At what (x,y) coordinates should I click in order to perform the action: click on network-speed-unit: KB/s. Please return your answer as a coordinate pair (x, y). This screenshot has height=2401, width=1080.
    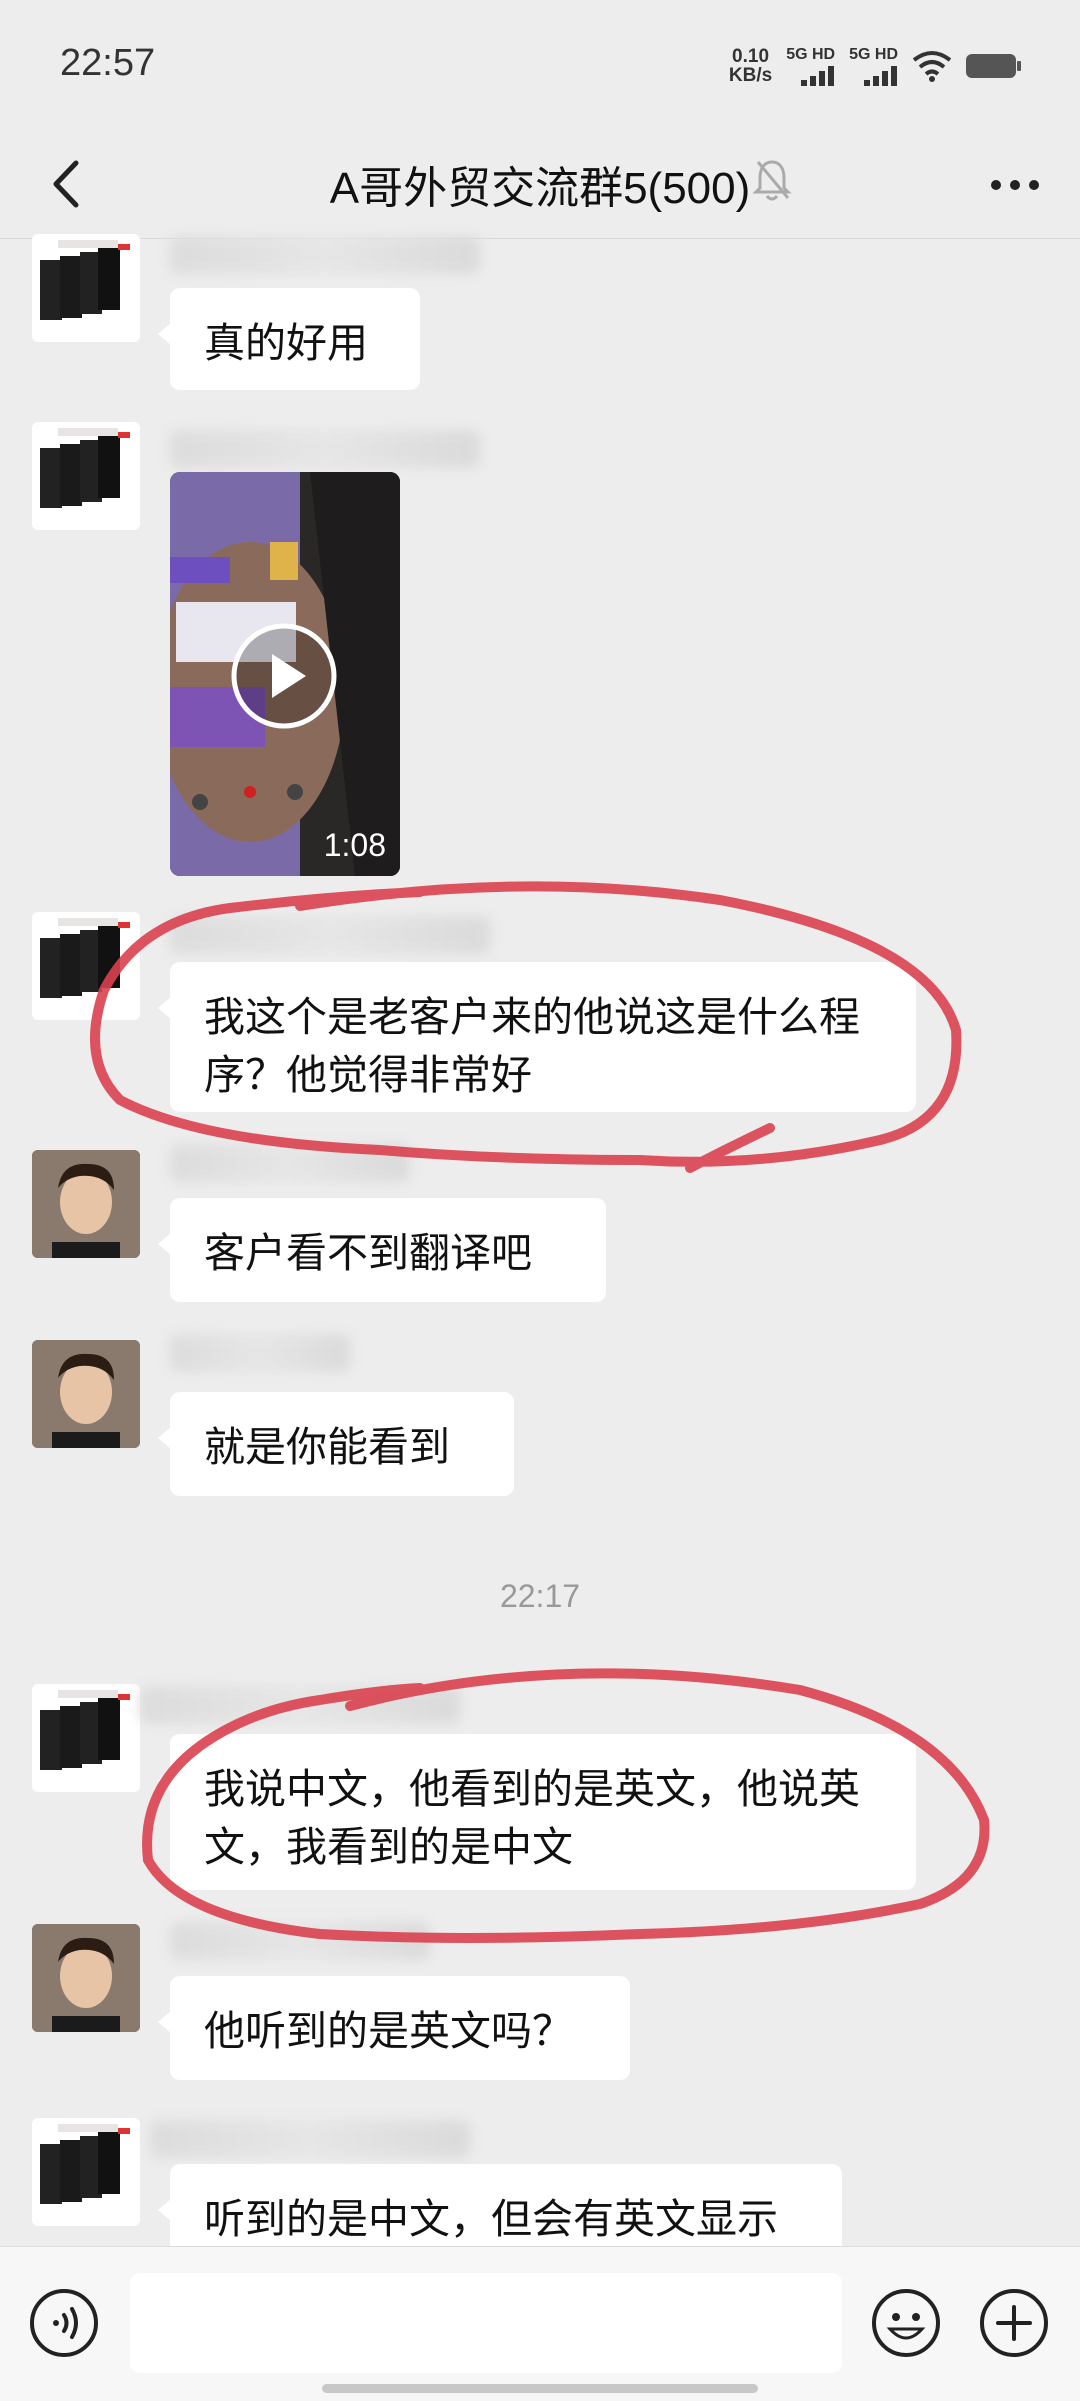
    Looking at the image, I should click on (750, 75).